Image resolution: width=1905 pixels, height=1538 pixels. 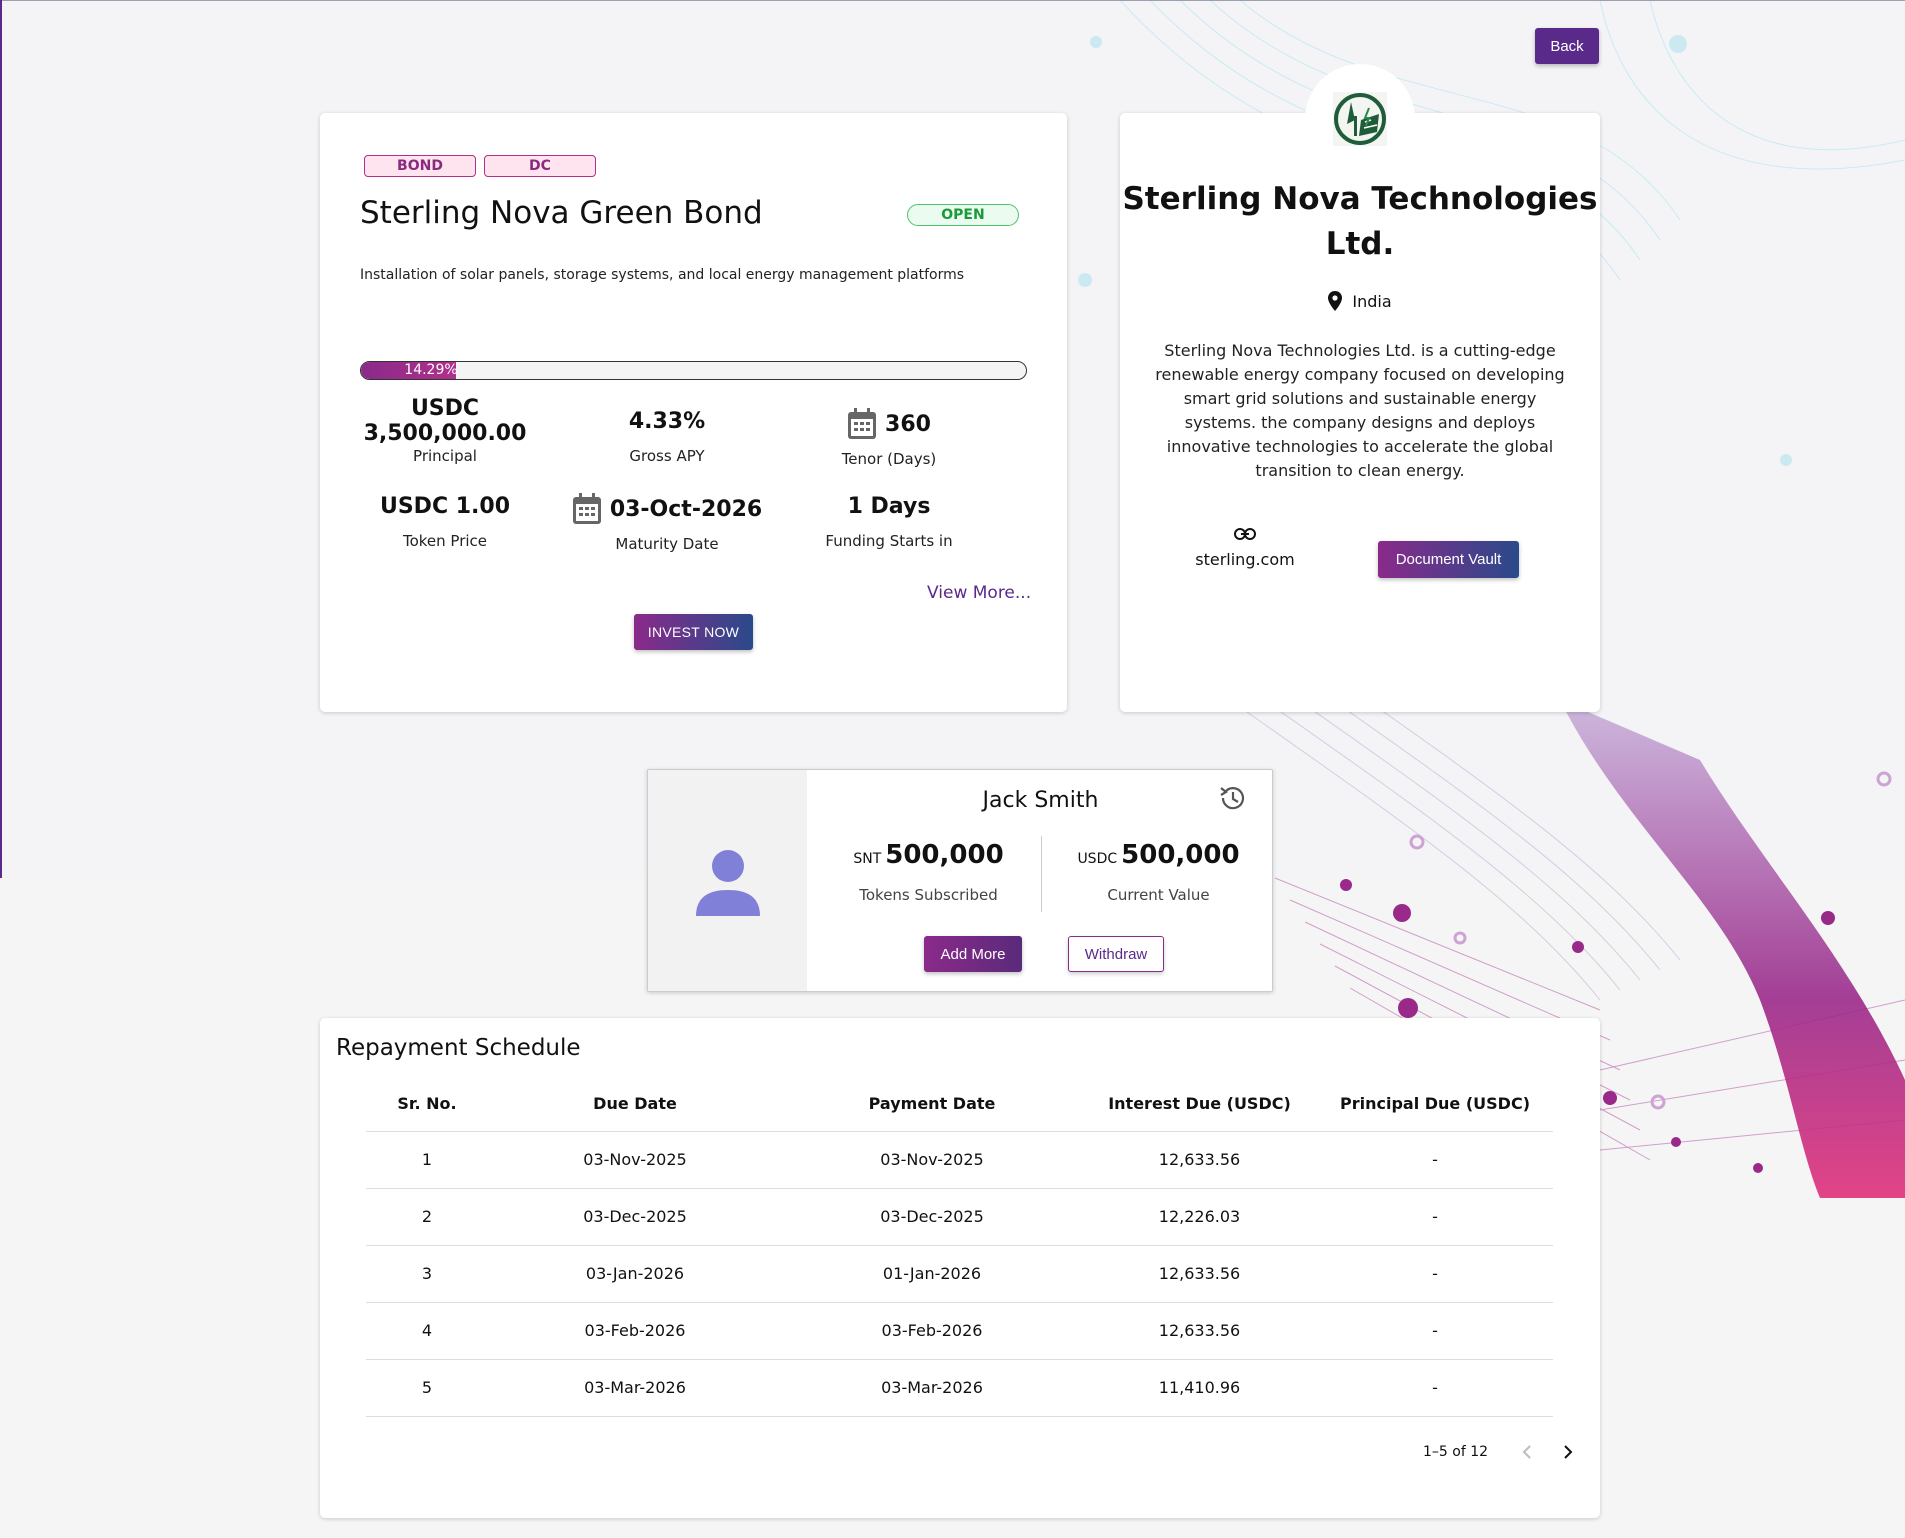 What do you see at coordinates (693, 370) in the screenshot?
I see `funding-progress-bar: 14.29%` at bounding box center [693, 370].